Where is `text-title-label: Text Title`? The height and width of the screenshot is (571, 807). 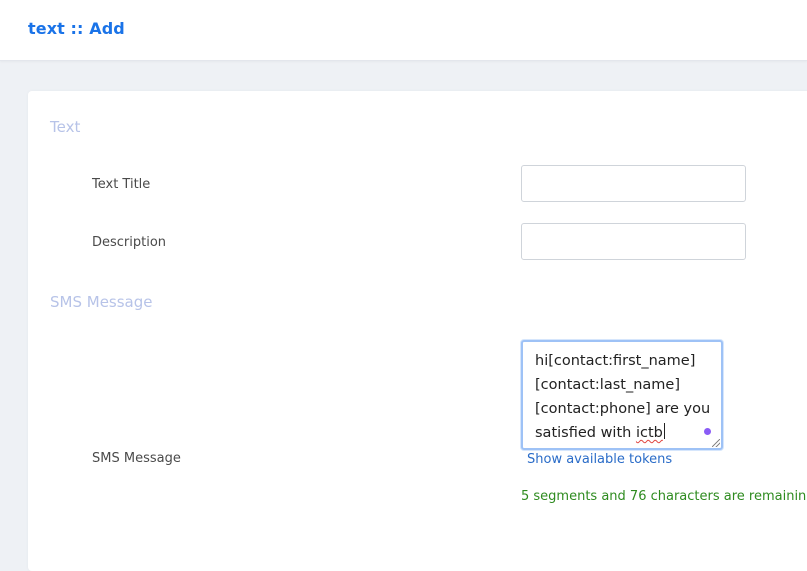
text-title-label: Text Title is located at coordinates (121, 184).